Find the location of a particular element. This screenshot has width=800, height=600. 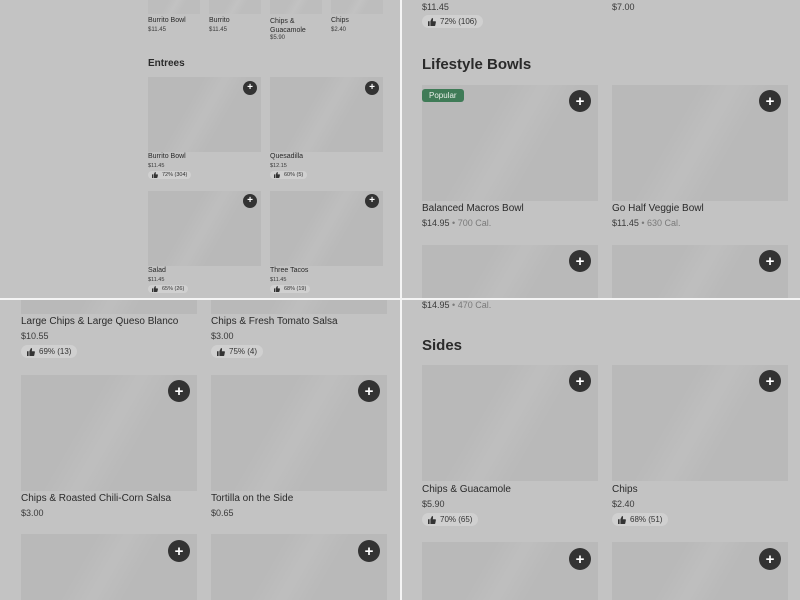

section-title-sides: Sides is located at coordinates (442, 345).